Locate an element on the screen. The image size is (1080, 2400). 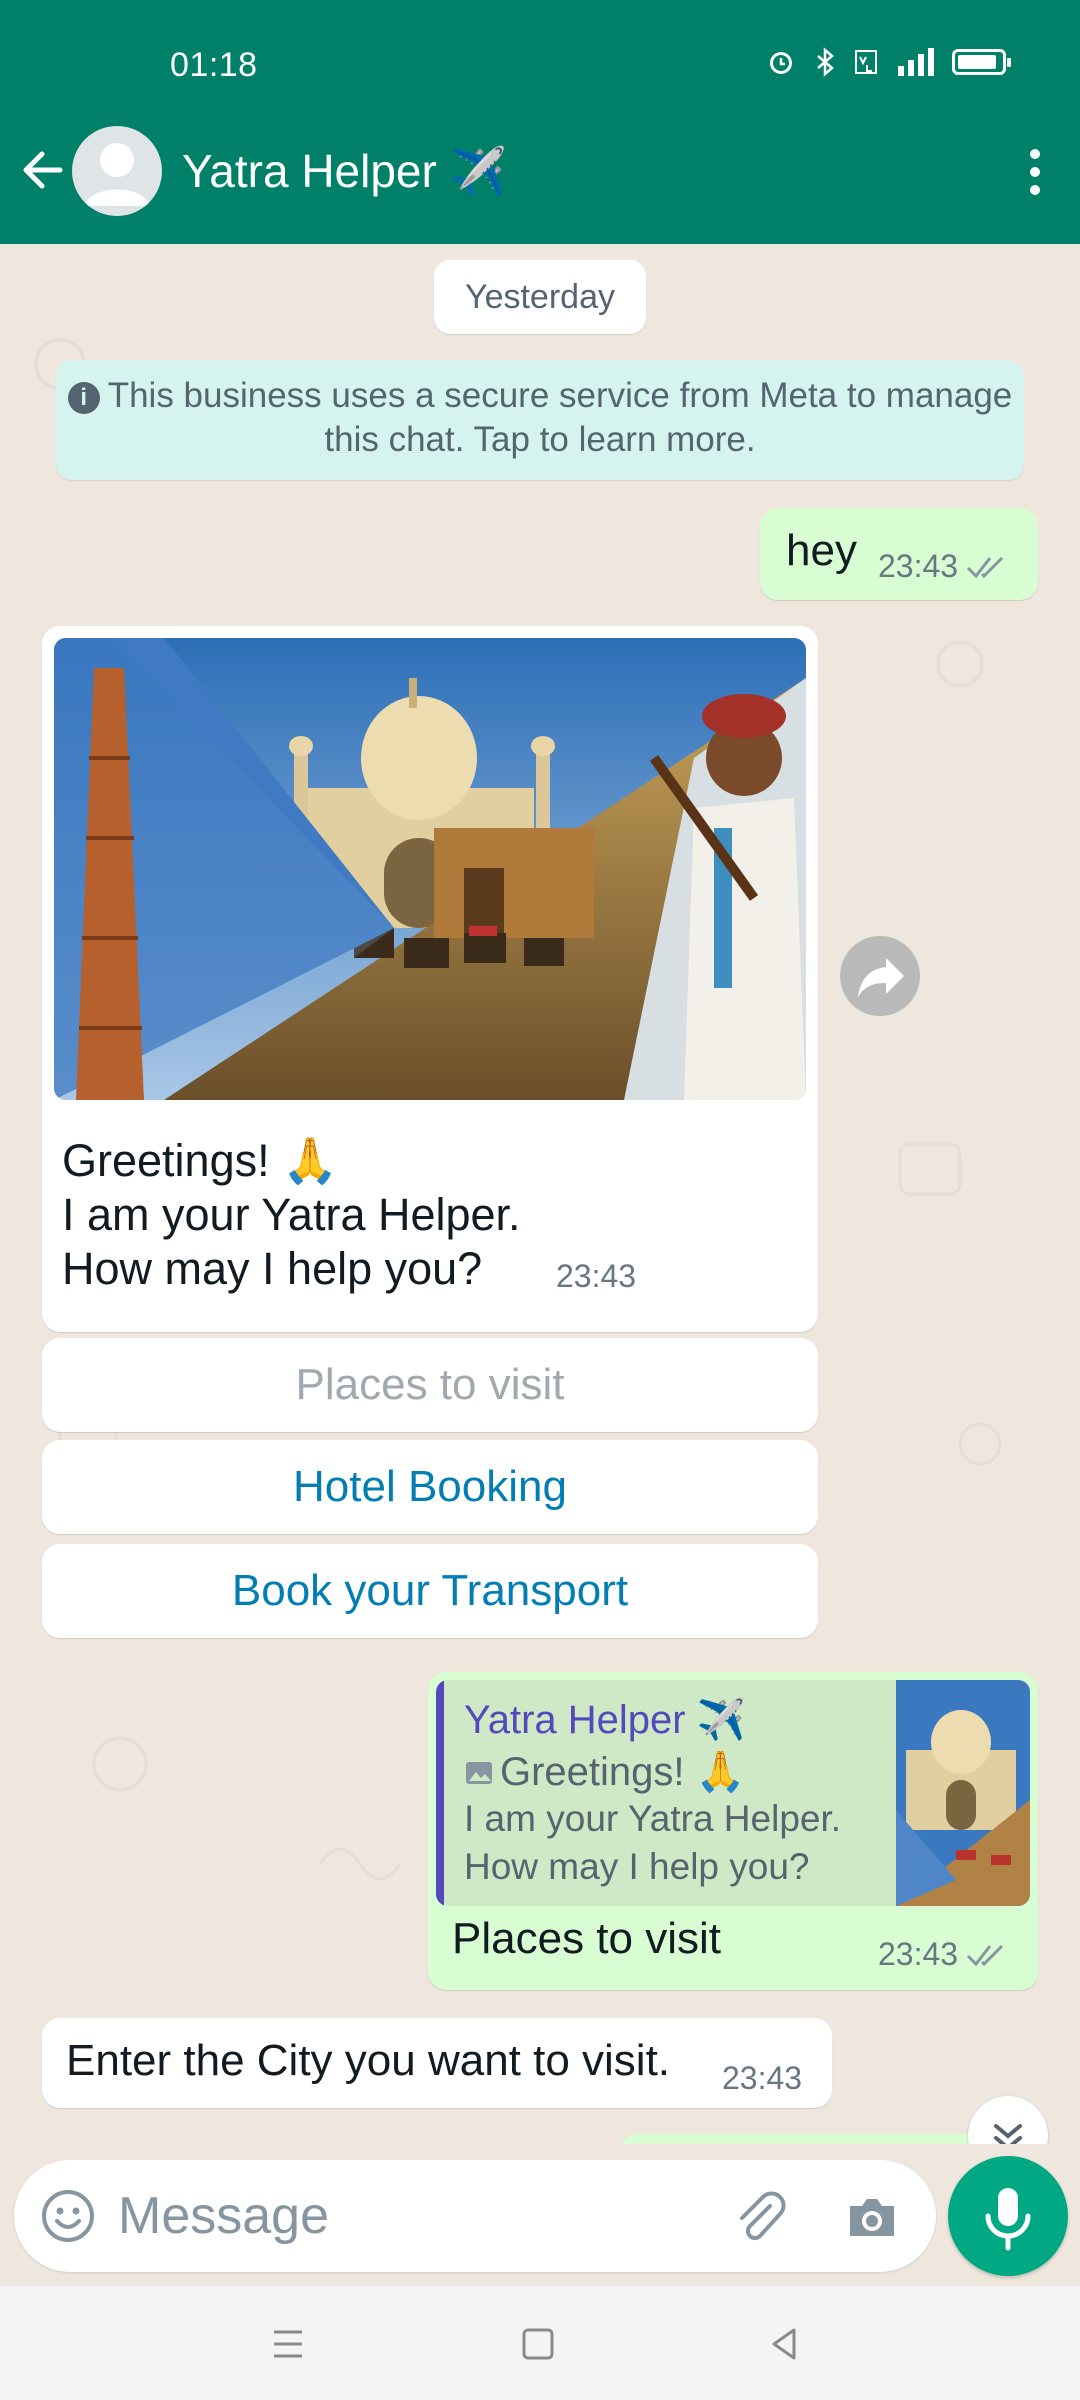
forward-icon is located at coordinates (880, 976).